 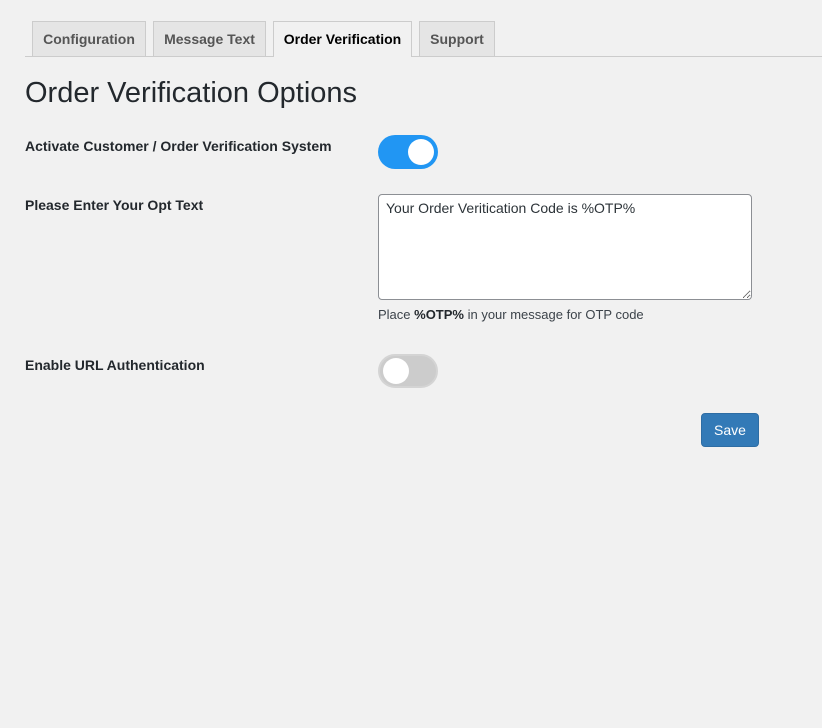 I want to click on tab-support: Support, so click(x=457, y=38).